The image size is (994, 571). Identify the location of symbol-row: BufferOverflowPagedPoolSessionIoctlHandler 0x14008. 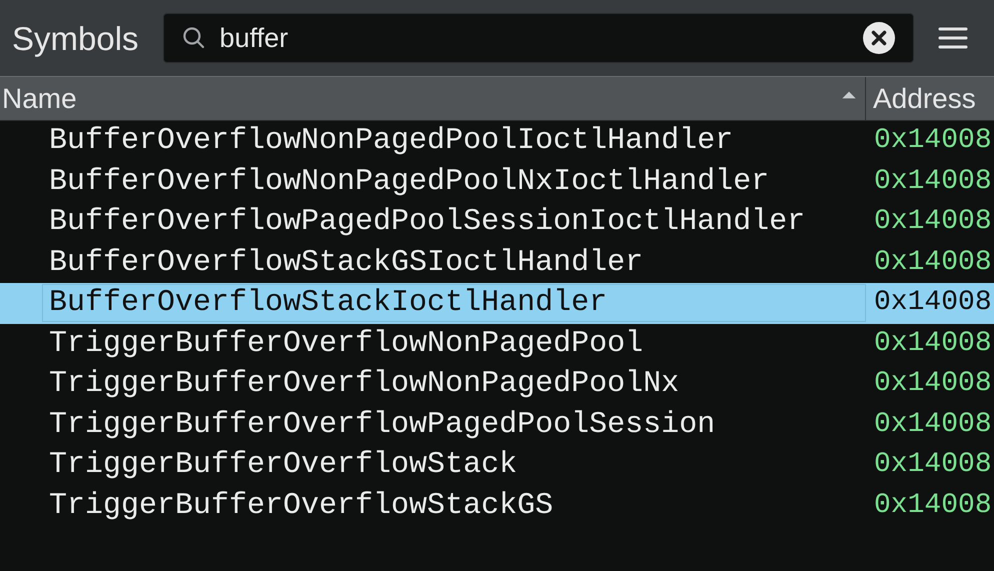
(497, 222).